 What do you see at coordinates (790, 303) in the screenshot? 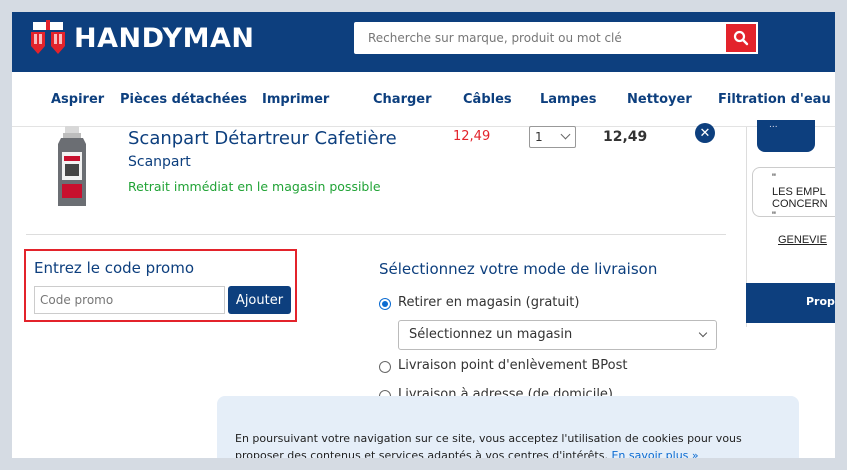
I see `sidebar-footer-button: Prop` at bounding box center [790, 303].